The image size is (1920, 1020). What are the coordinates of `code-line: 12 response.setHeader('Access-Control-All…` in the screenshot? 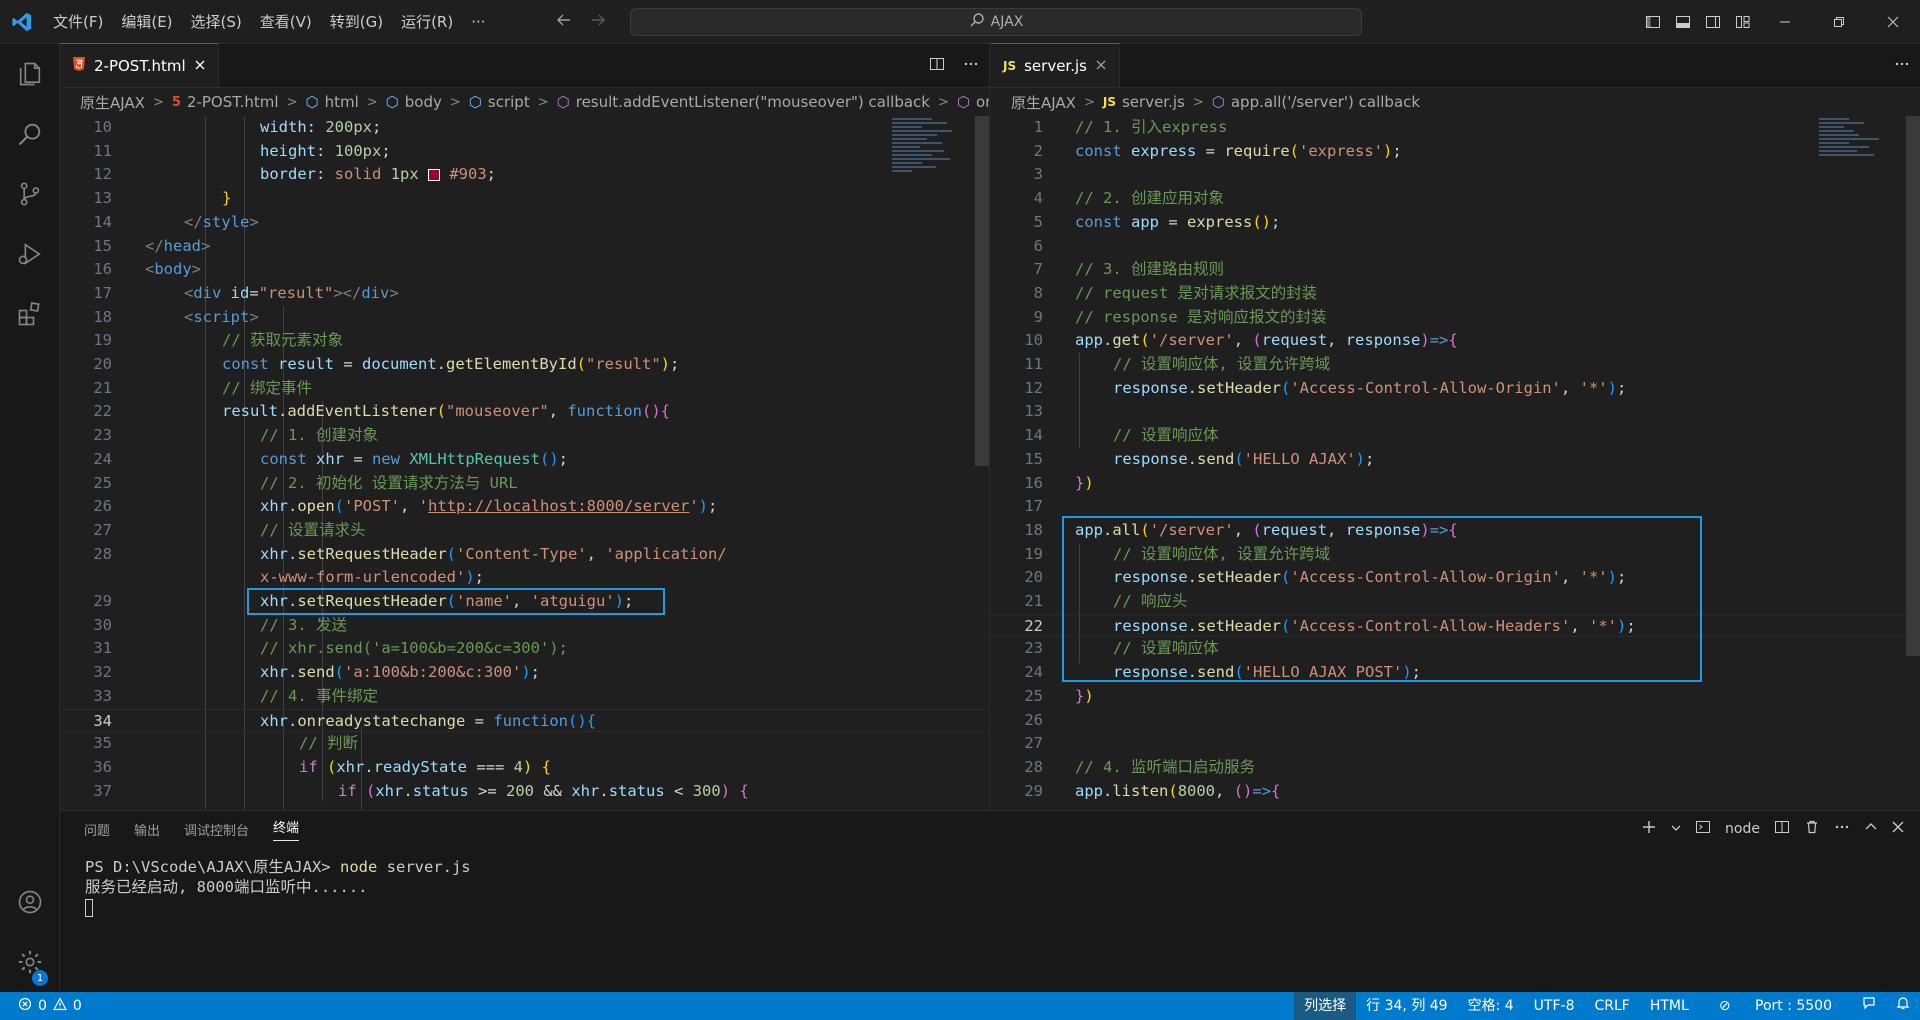 It's located at (1455, 389).